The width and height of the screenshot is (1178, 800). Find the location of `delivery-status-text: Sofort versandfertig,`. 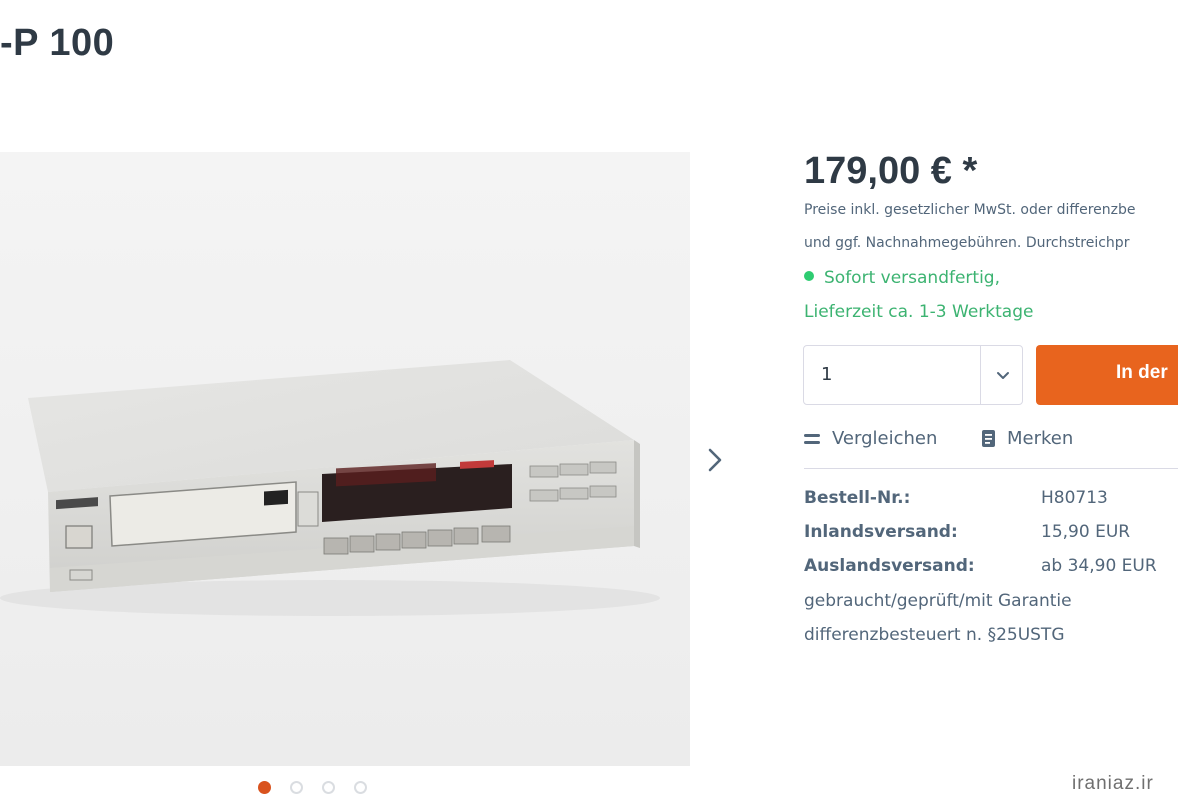

delivery-status-text: Sofort versandfertig, is located at coordinates (912, 278).